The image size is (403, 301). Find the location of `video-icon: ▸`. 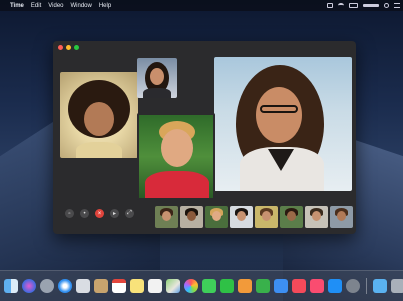

video-icon: ▸ is located at coordinates (114, 214).